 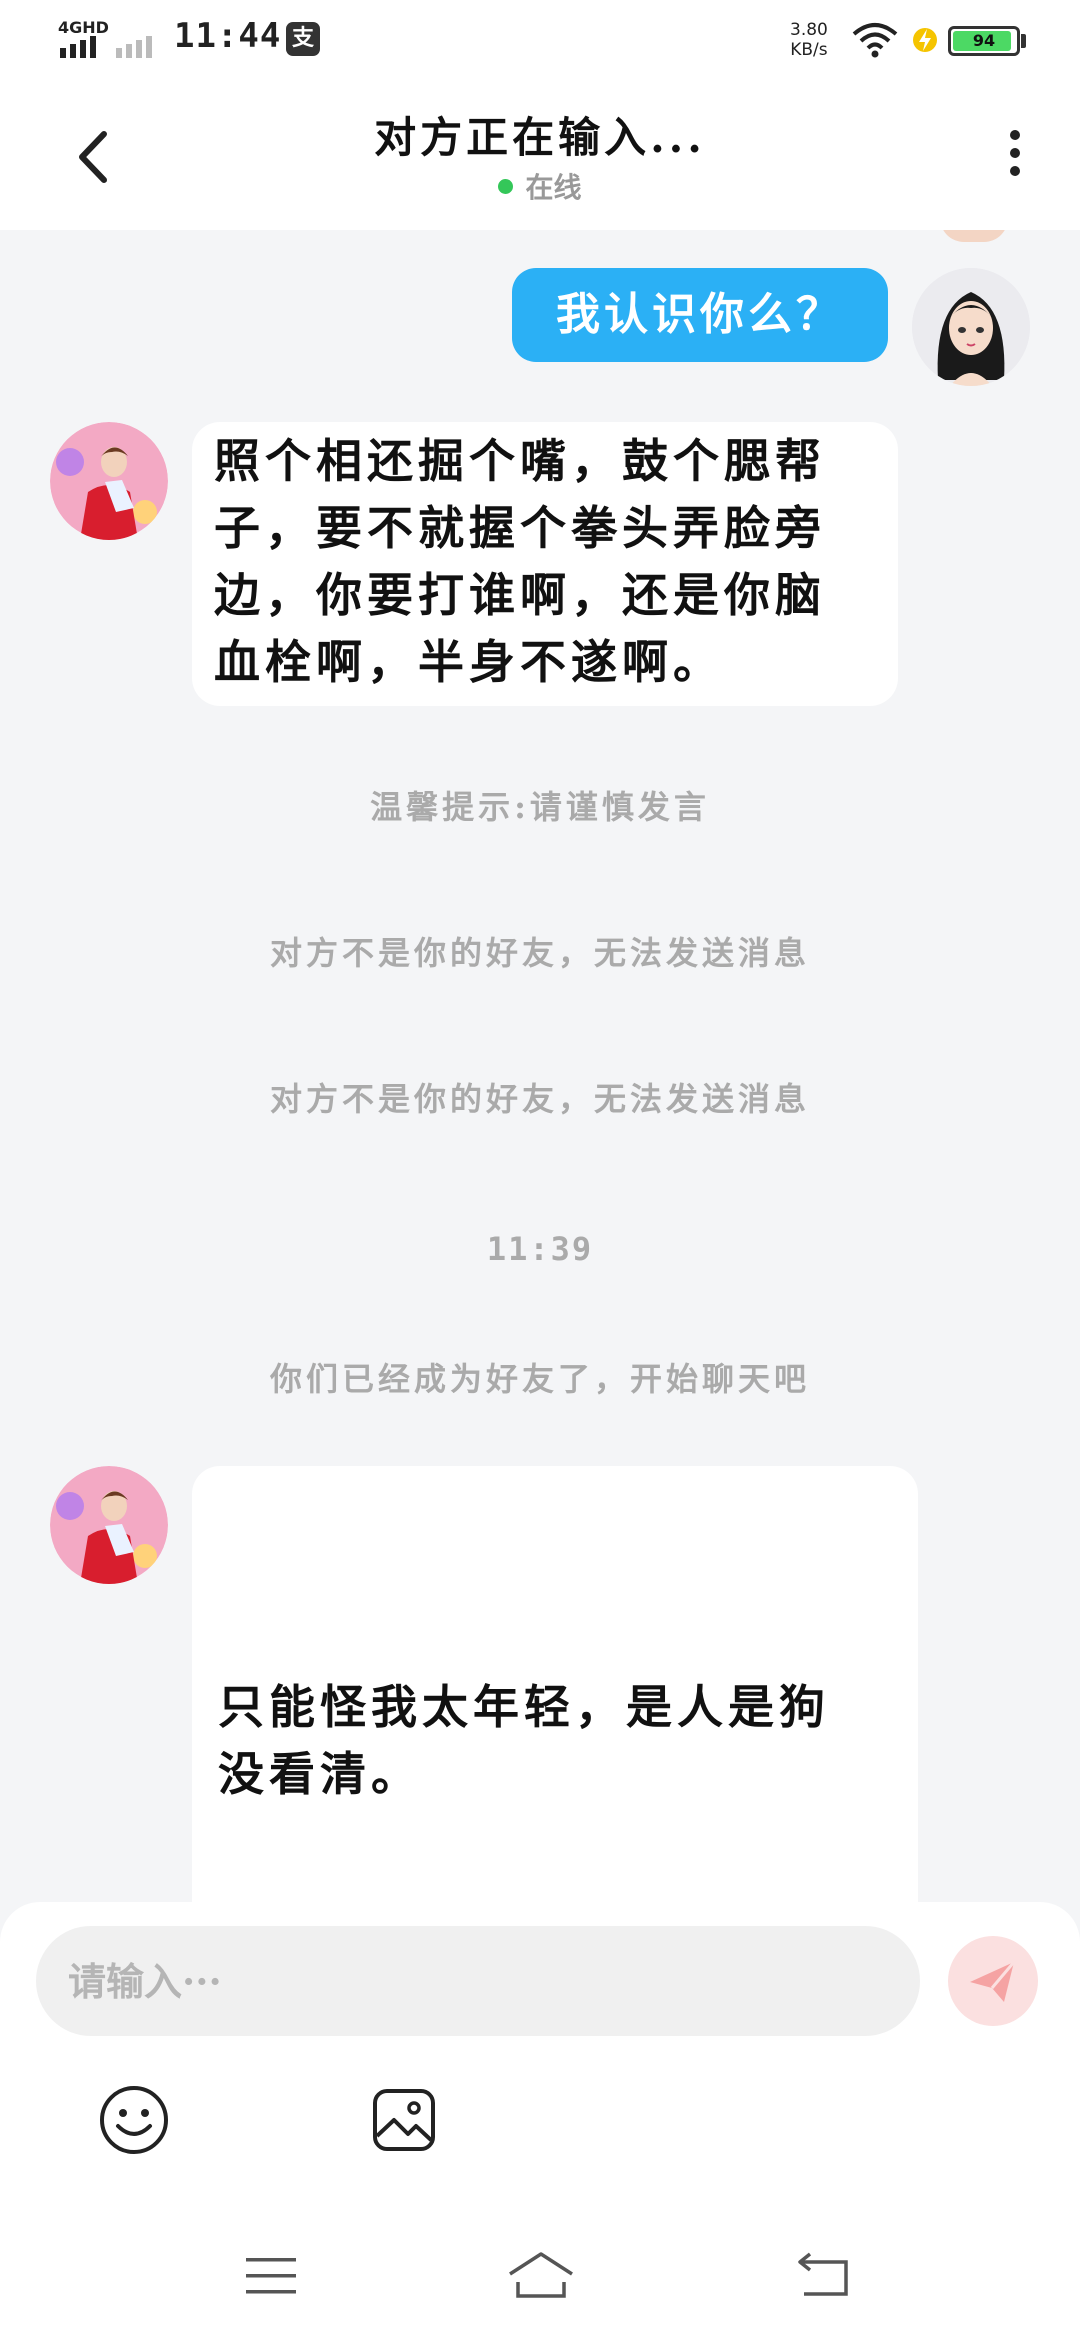 I want to click on status-bar: 4GHD 11:44 支 3.80 KB/s 94, so click(x=540, y=40).